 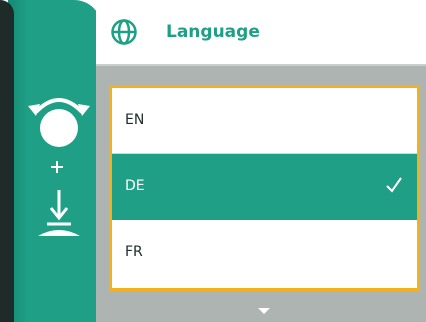 I want to click on checkmark-icon, so click(x=394, y=185).